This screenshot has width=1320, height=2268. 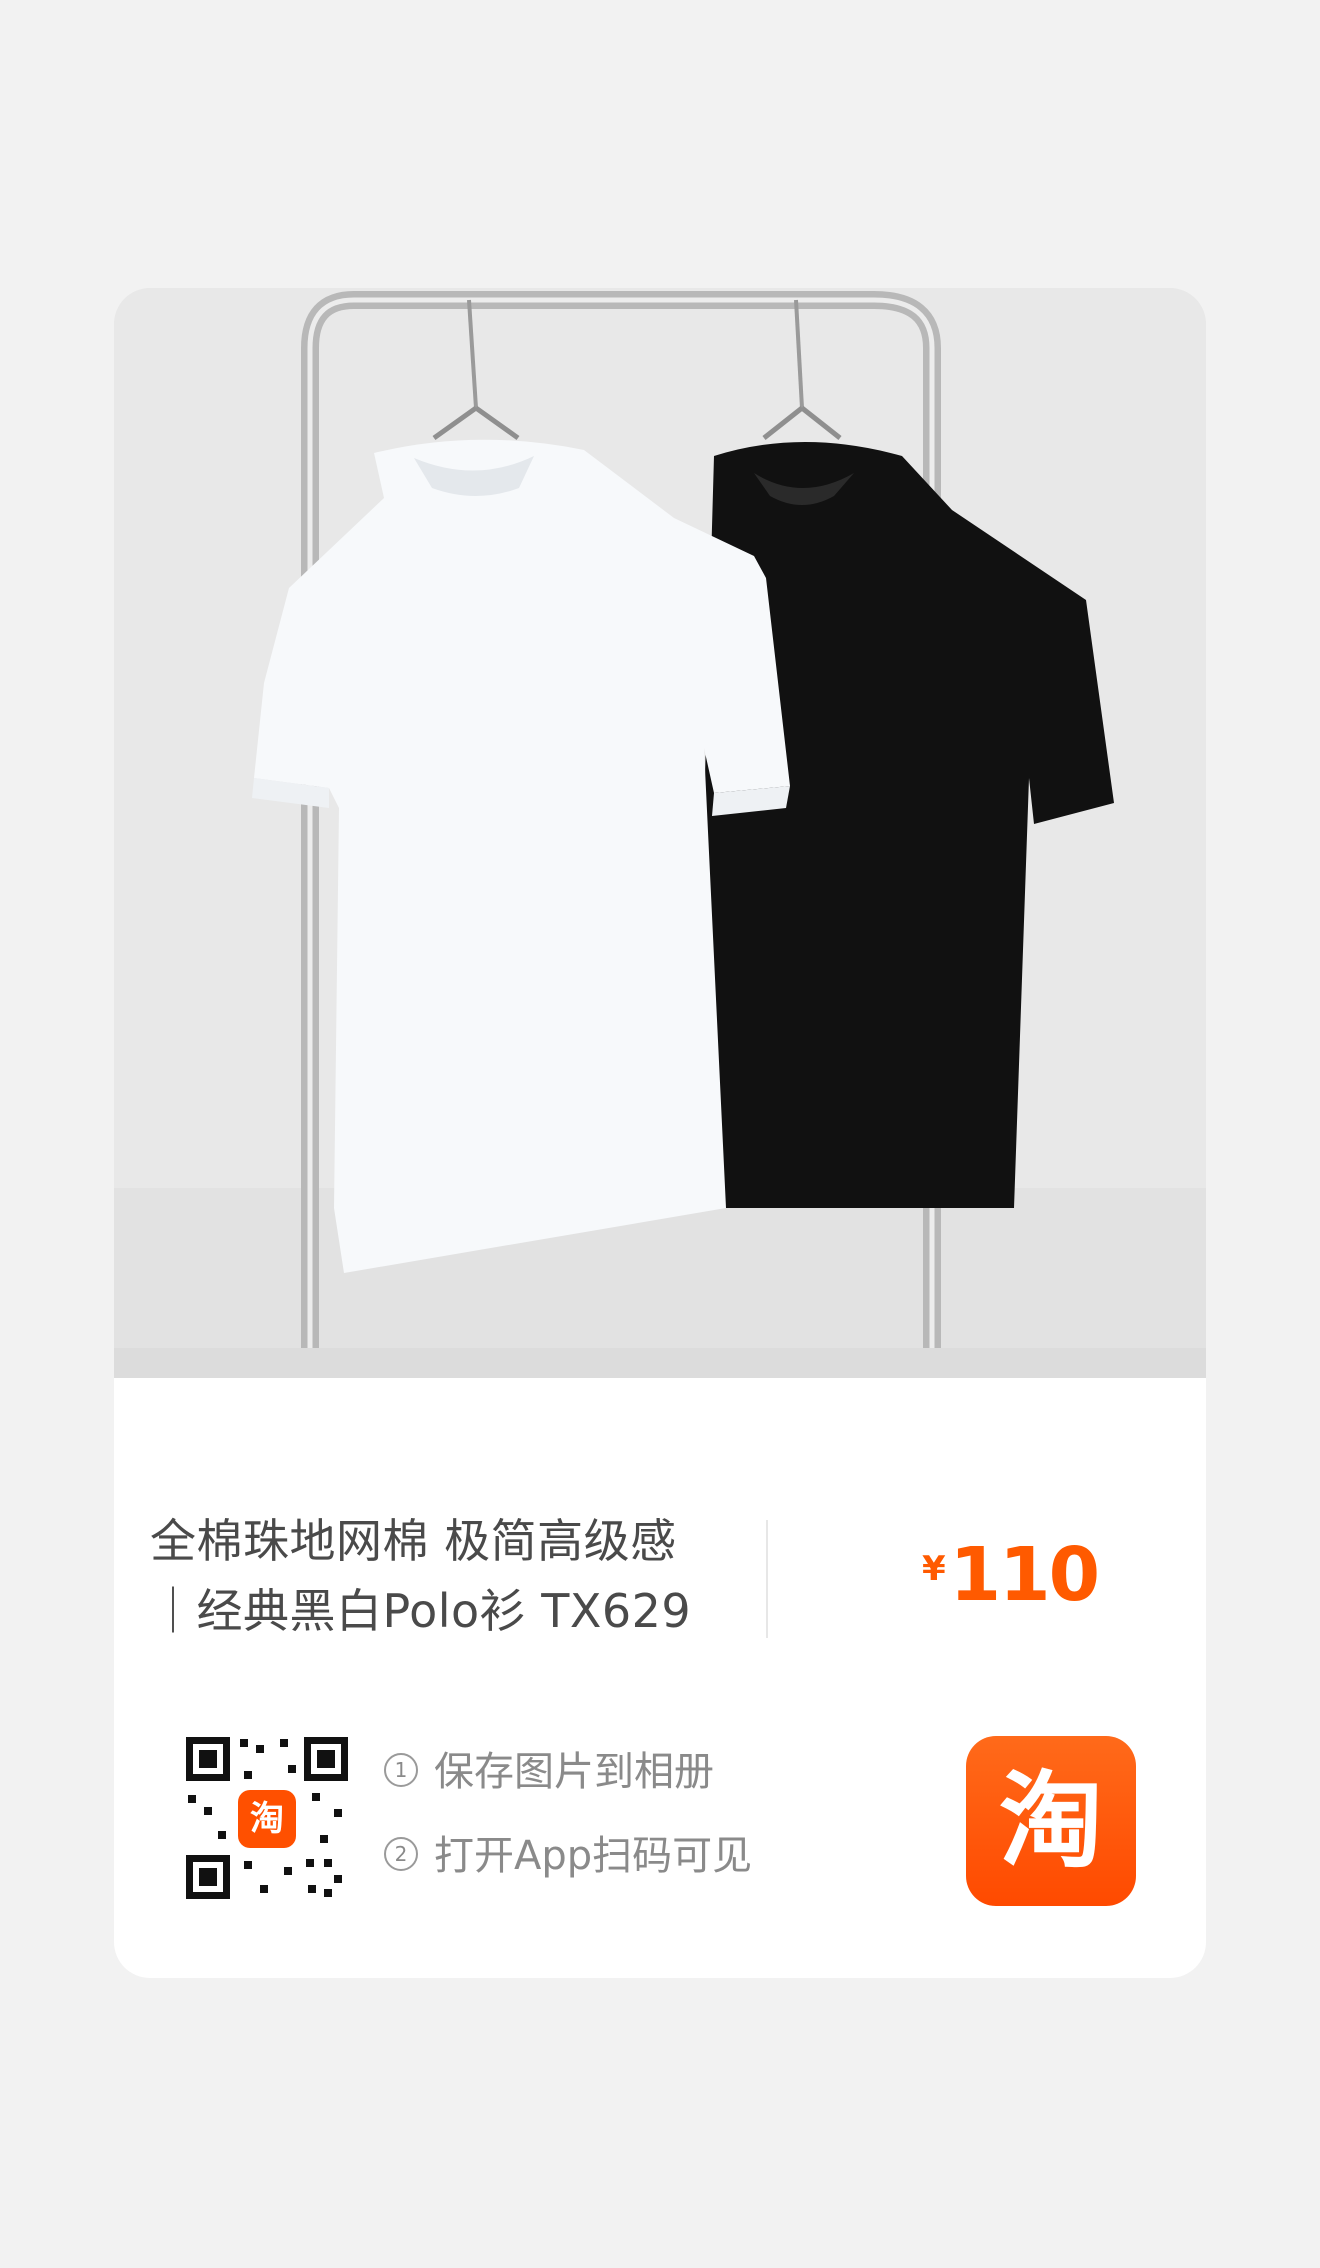 I want to click on step-1-number: 1, so click(x=401, y=1770).